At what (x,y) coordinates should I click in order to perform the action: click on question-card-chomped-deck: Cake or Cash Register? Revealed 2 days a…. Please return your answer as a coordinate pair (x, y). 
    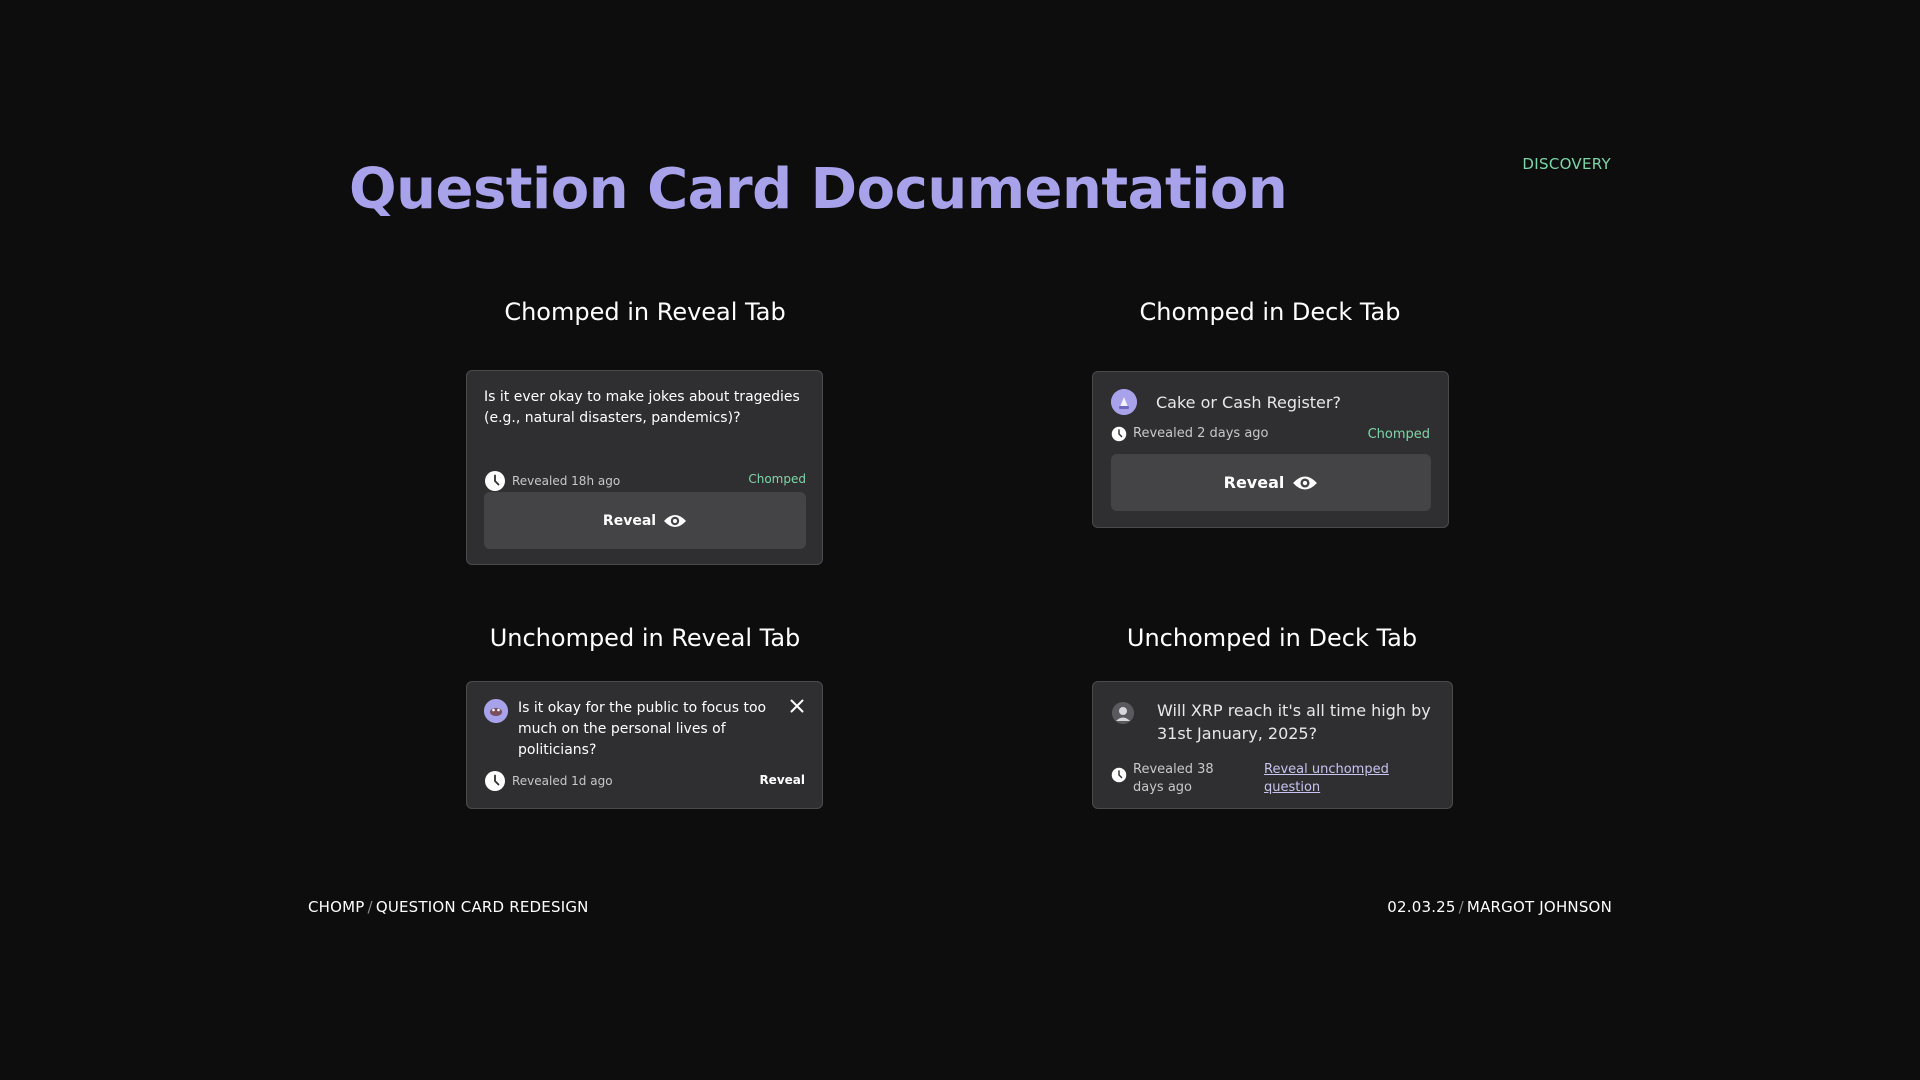
    Looking at the image, I should click on (1270, 449).